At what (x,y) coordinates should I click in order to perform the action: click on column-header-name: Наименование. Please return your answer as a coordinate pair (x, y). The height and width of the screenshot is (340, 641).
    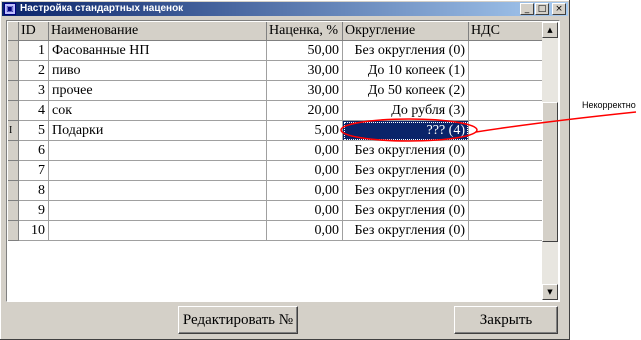
    Looking at the image, I should click on (158, 31).